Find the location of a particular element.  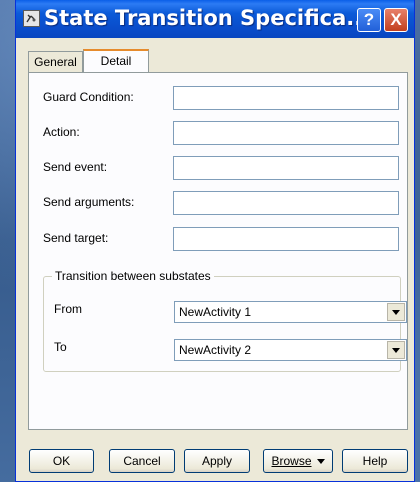

send-event-label: Send event: is located at coordinates (75, 167).